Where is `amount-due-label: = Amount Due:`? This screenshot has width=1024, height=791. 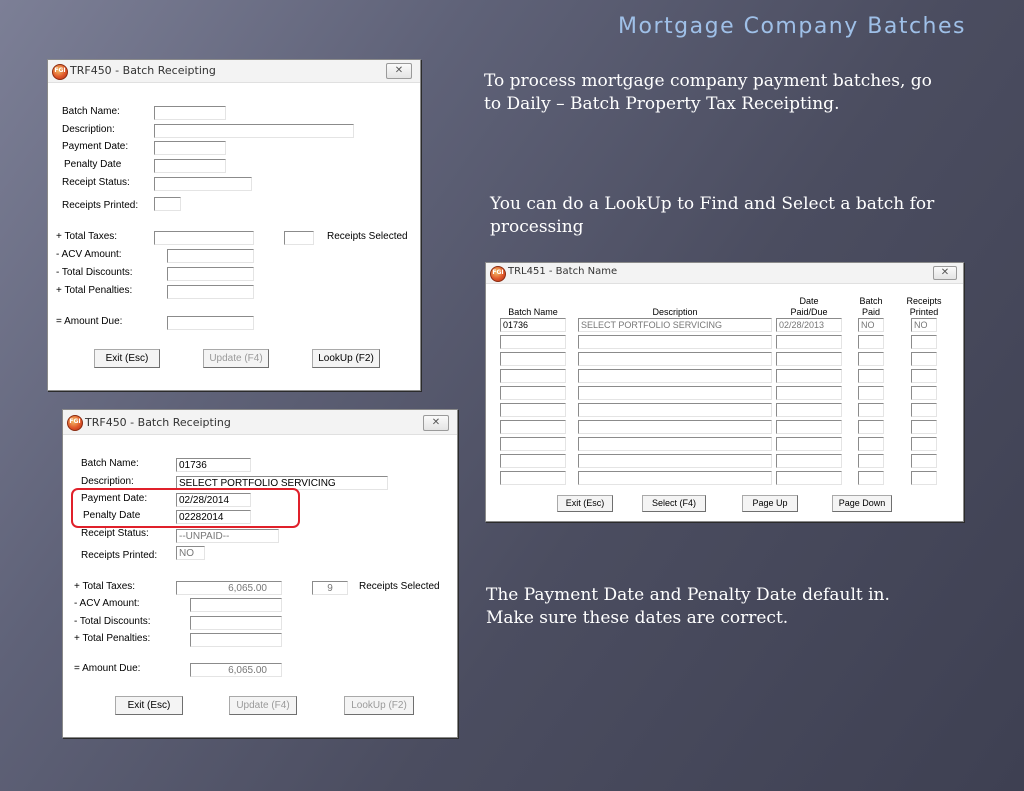
amount-due-label: = Amount Due: is located at coordinates (107, 668).